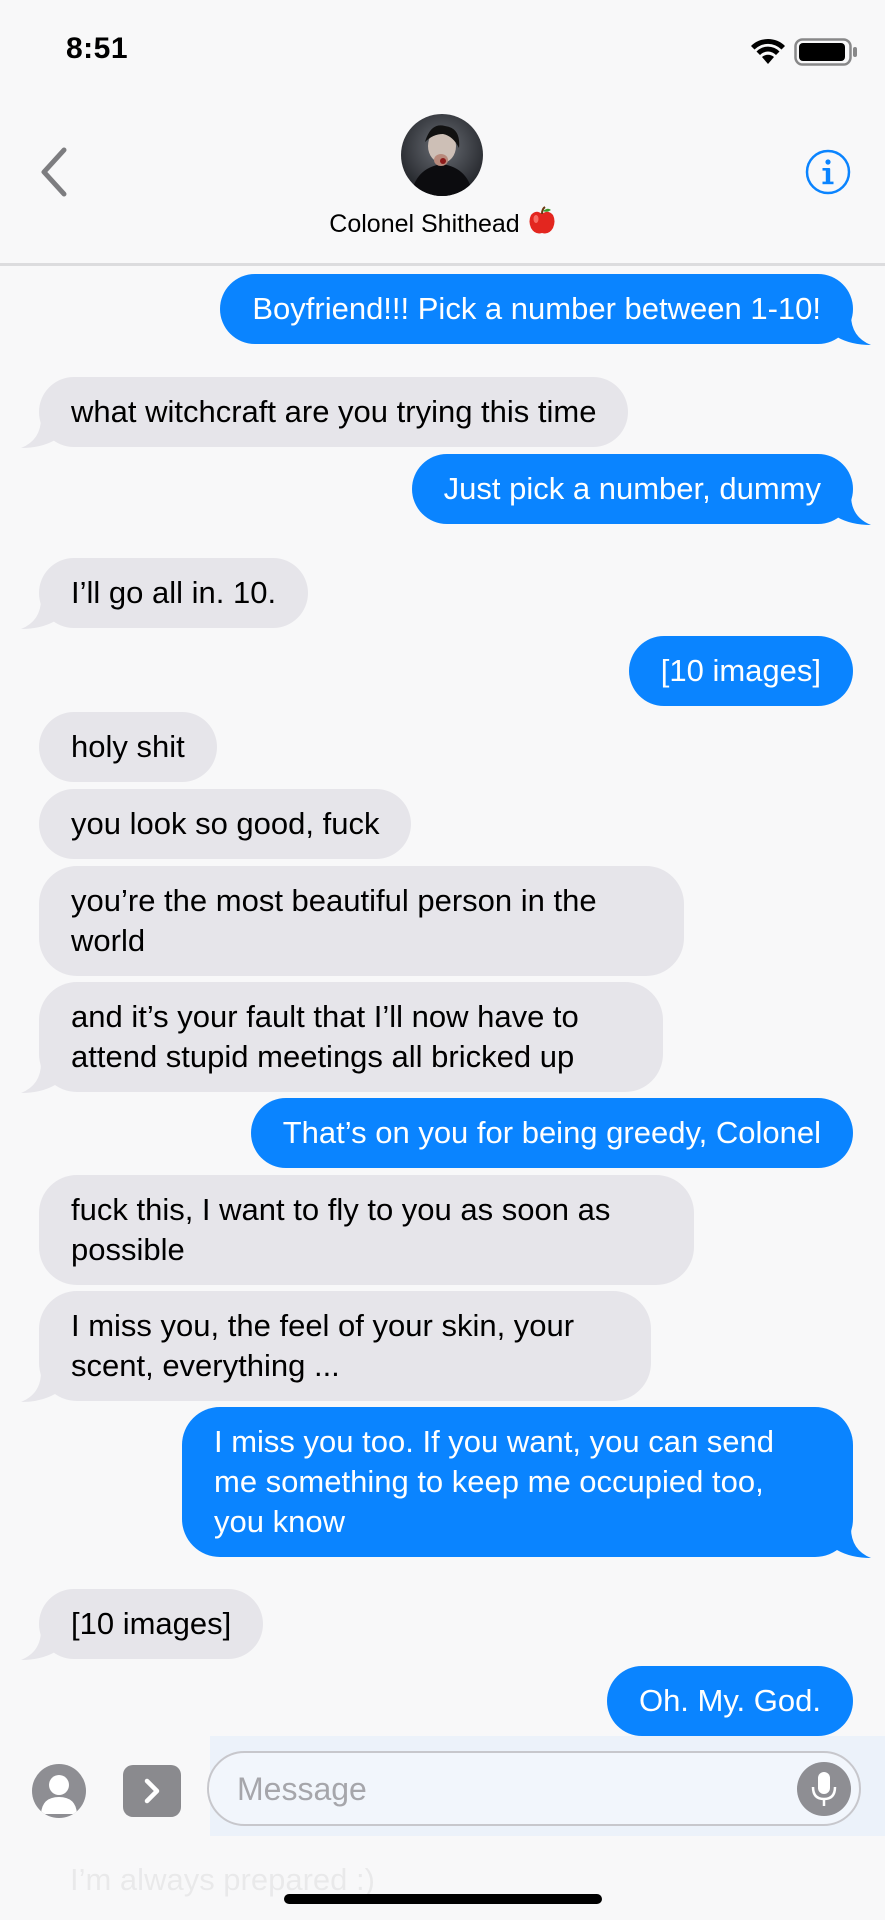 Image resolution: width=885 pixels, height=1920 pixels. I want to click on camera-icon, so click(59, 1791).